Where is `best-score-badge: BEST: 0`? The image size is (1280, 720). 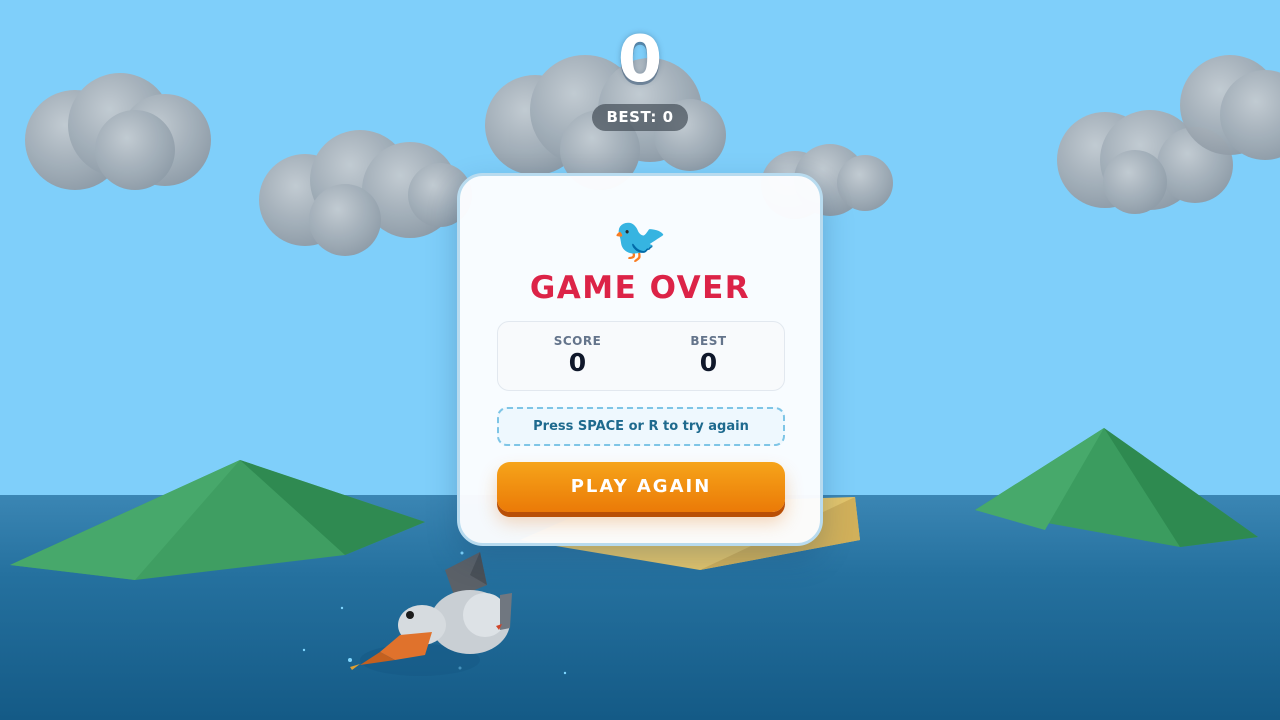
best-score-badge: BEST: 0 is located at coordinates (640, 117).